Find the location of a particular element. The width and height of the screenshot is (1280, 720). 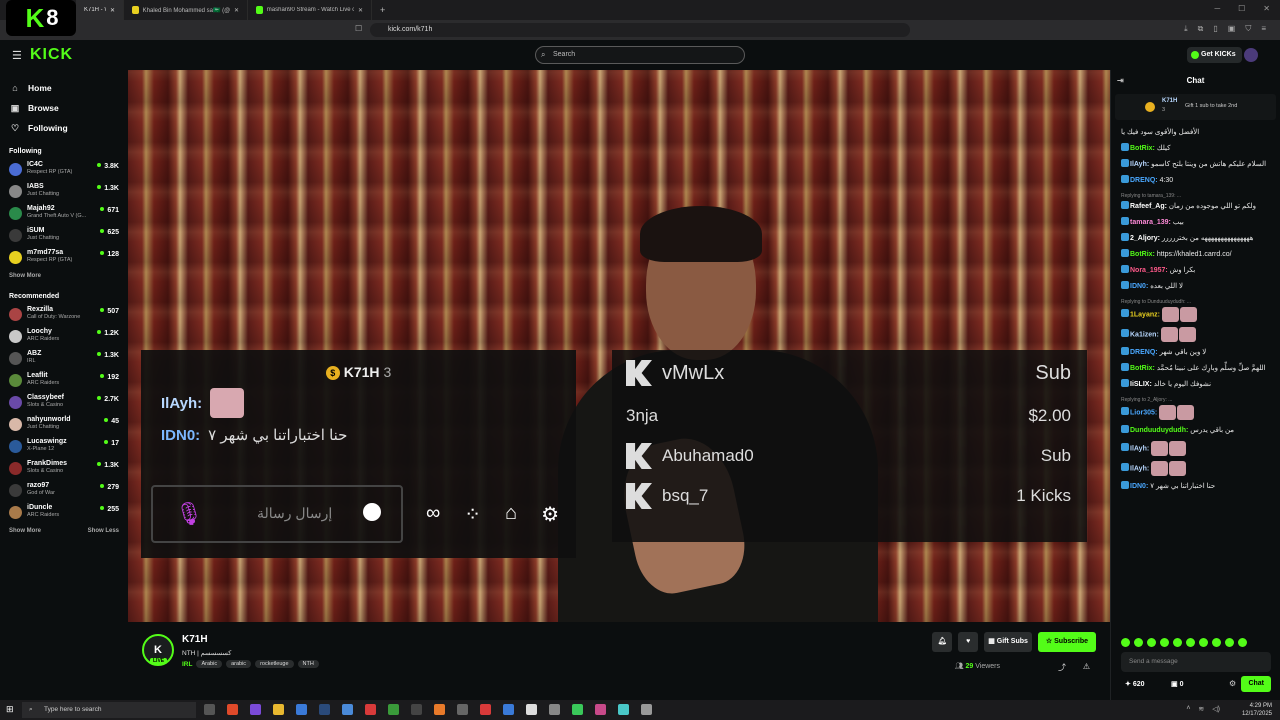

sidebar-channel: Lucaswingz X-Plane 12 17 is located at coordinates (64, 447).